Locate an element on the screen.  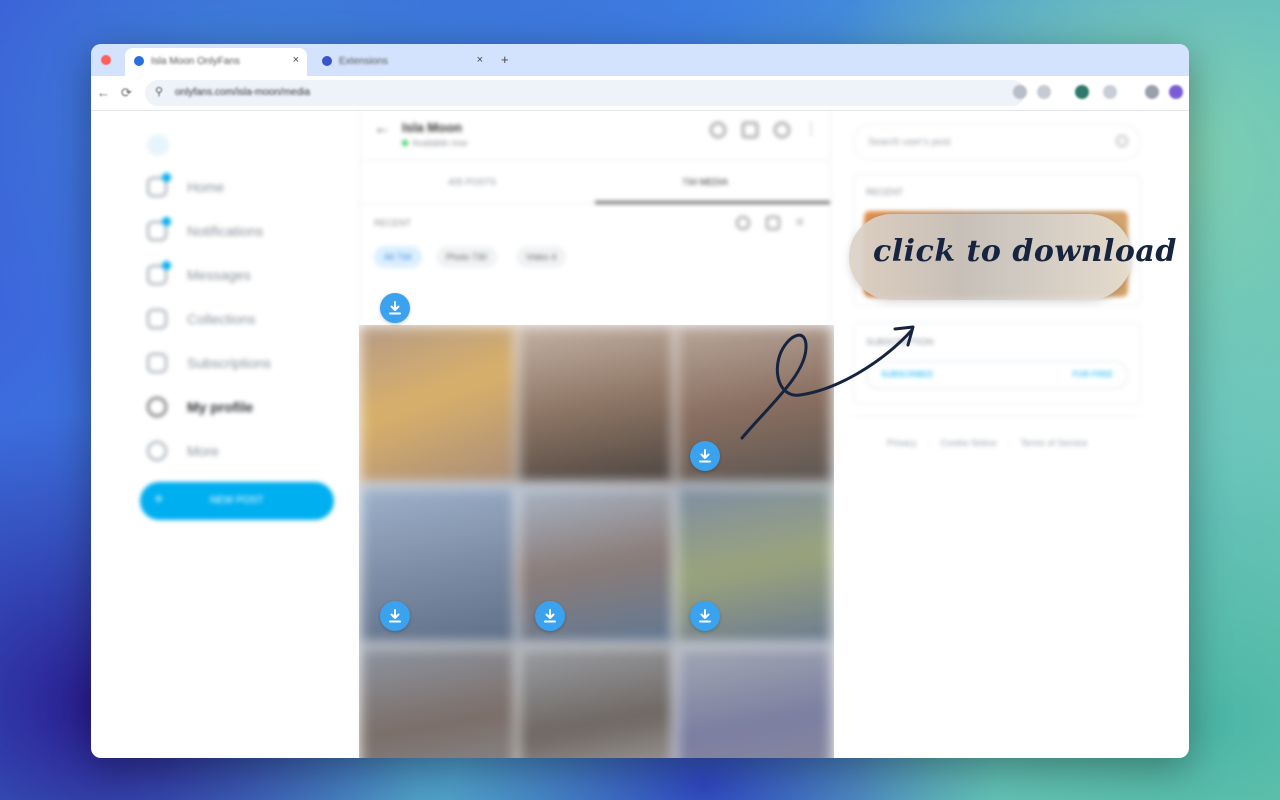
callout-arrow-icon is located at coordinates (827, 382).